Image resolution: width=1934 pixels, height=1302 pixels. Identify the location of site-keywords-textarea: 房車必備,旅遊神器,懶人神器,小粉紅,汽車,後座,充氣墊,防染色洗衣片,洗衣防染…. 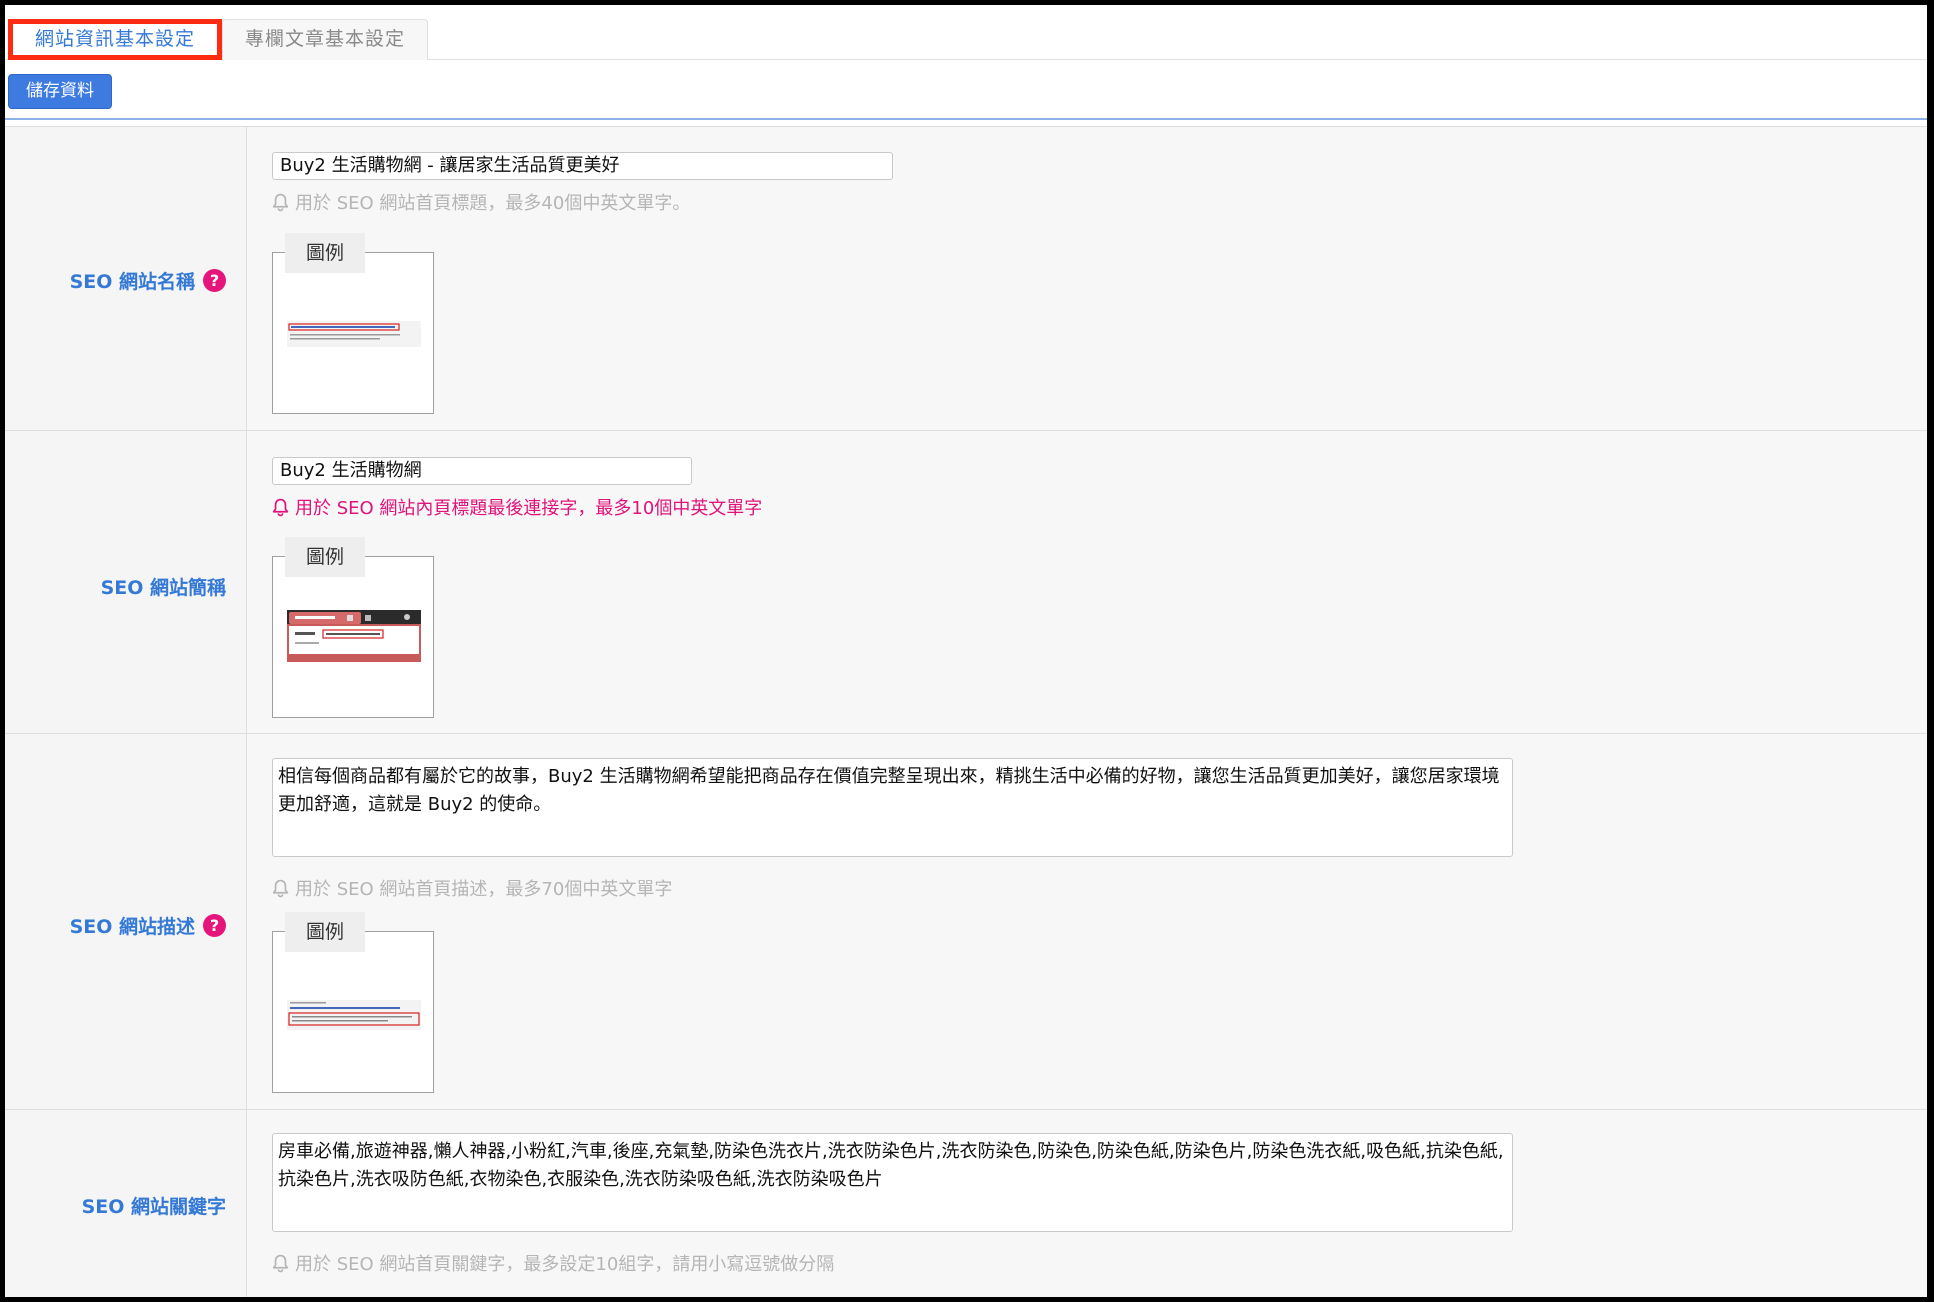
(892, 1182).